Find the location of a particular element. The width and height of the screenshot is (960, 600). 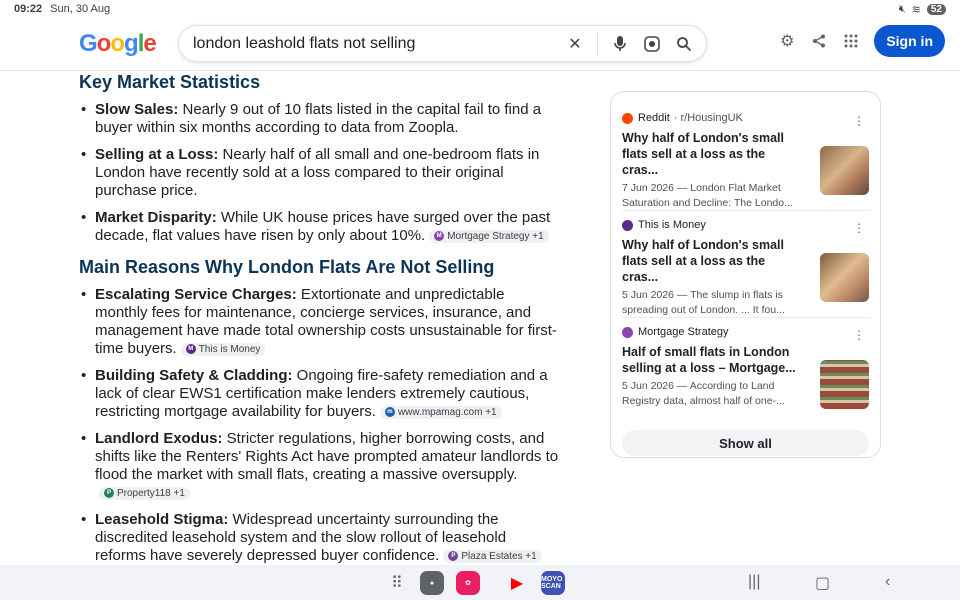

wifi-icon: ≋ is located at coordinates (916, 9).